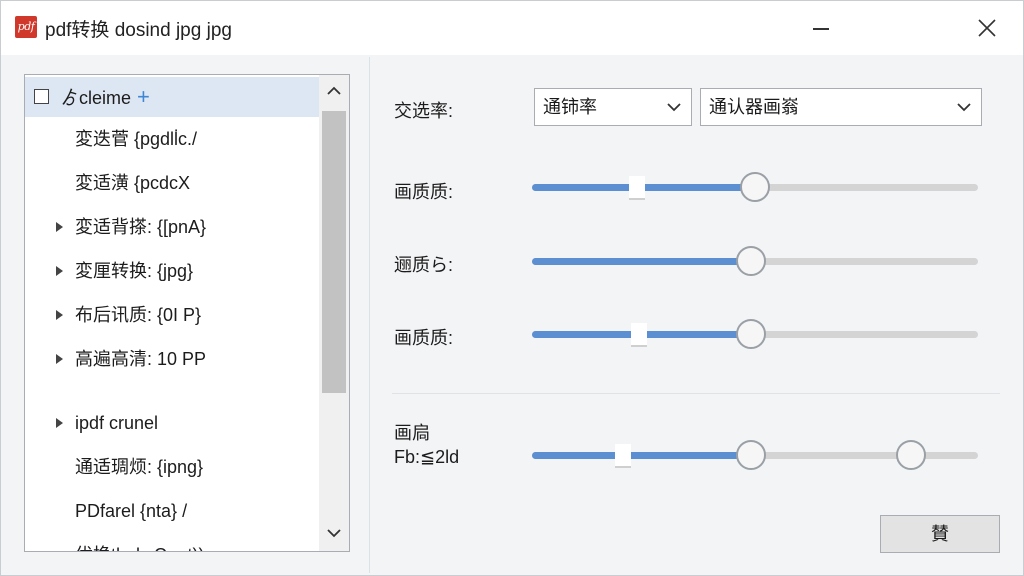 This screenshot has height=576, width=1024. I want to click on tree-item: 変厘转换: {jpg}, so click(172, 271).